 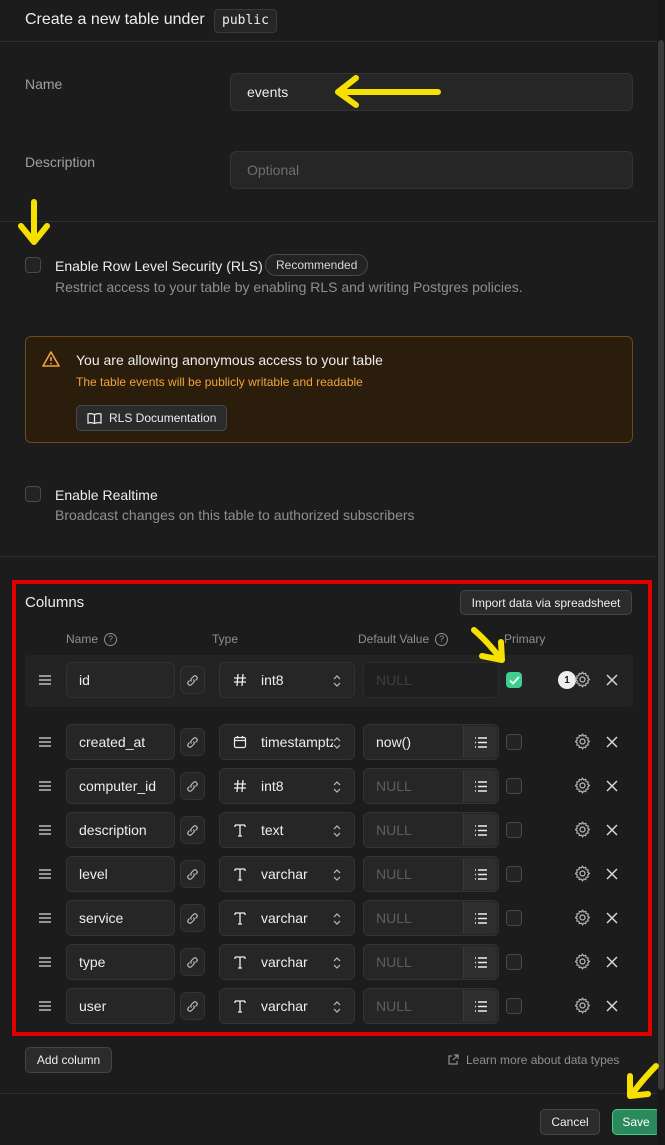 I want to click on rls-documentation-label: RLS Documentation, so click(x=163, y=418).